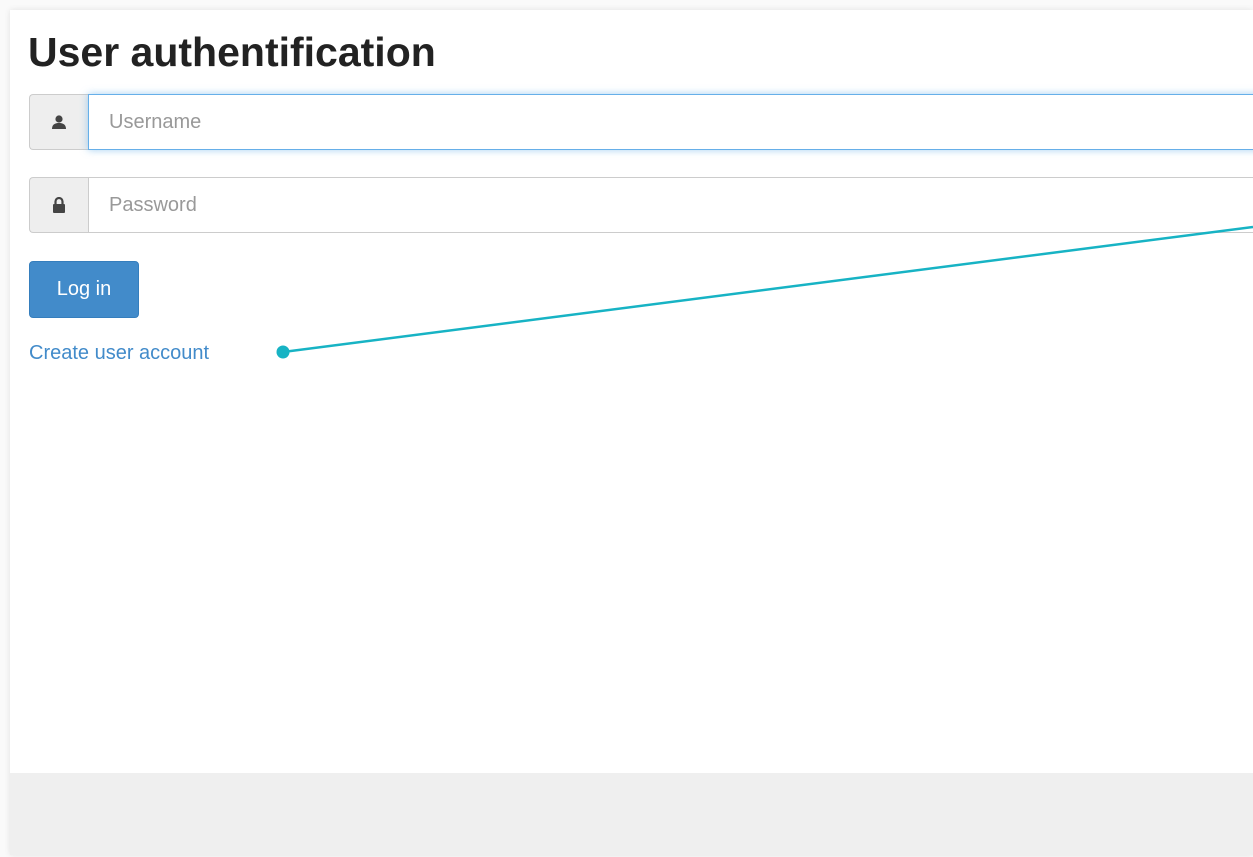 This screenshot has height=857, width=1253. I want to click on password-input, so click(670, 205).